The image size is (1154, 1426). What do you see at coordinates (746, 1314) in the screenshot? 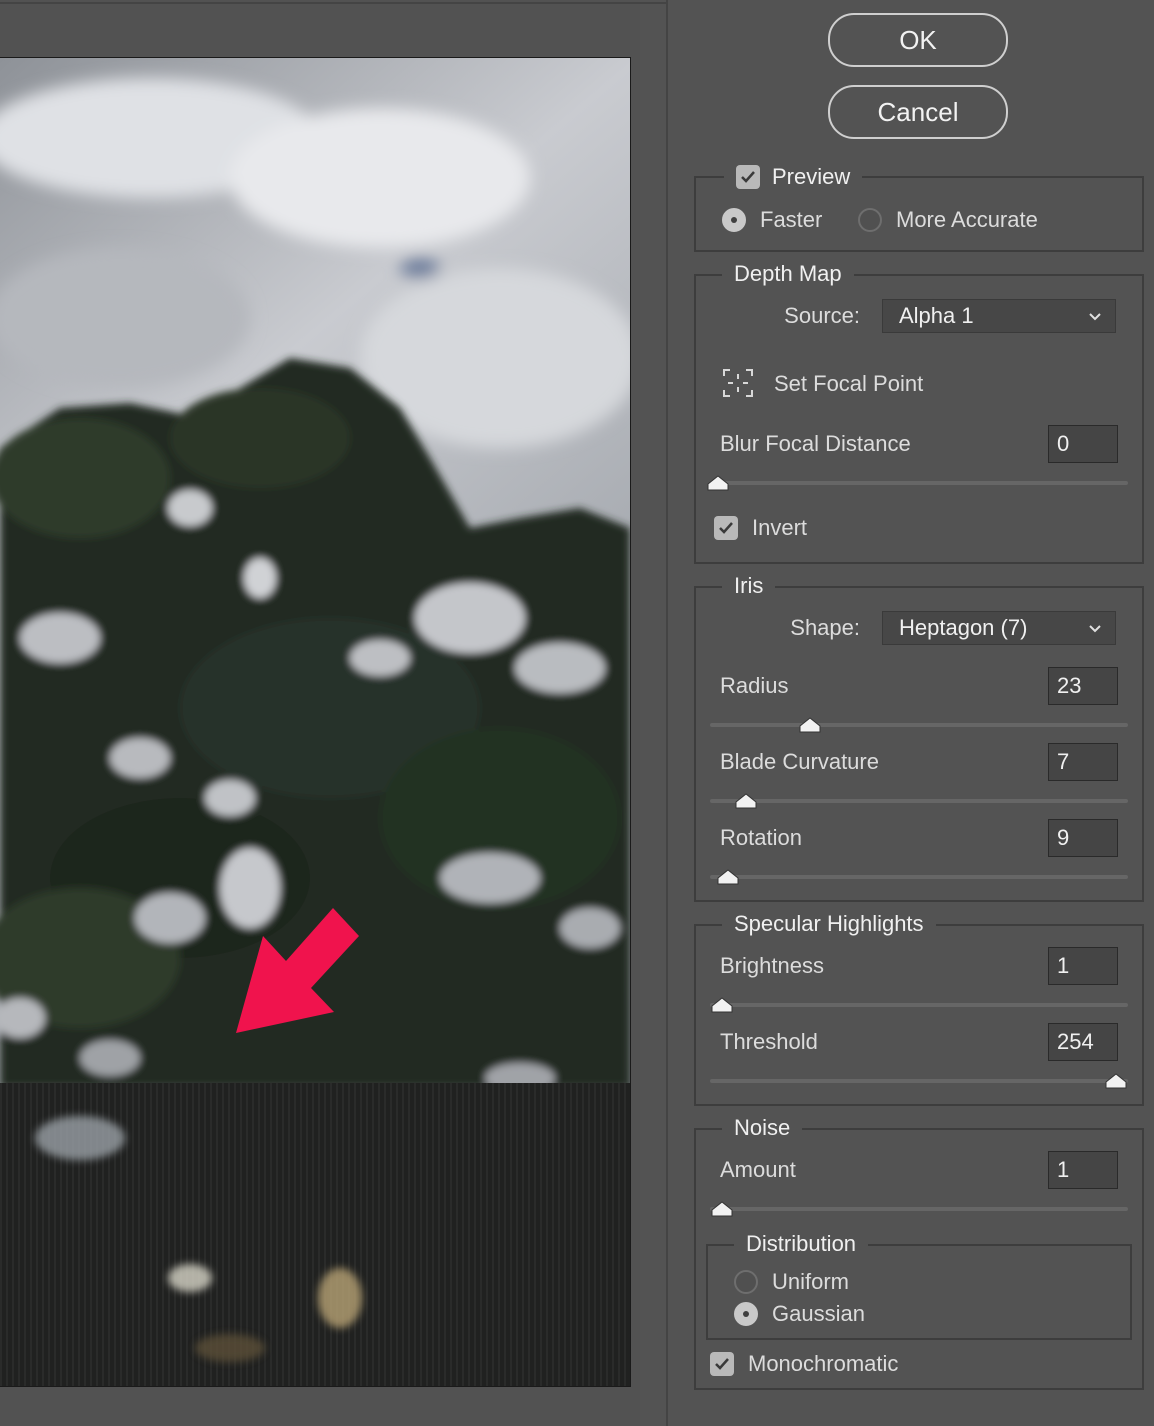
I see `gaussian-radio` at bounding box center [746, 1314].